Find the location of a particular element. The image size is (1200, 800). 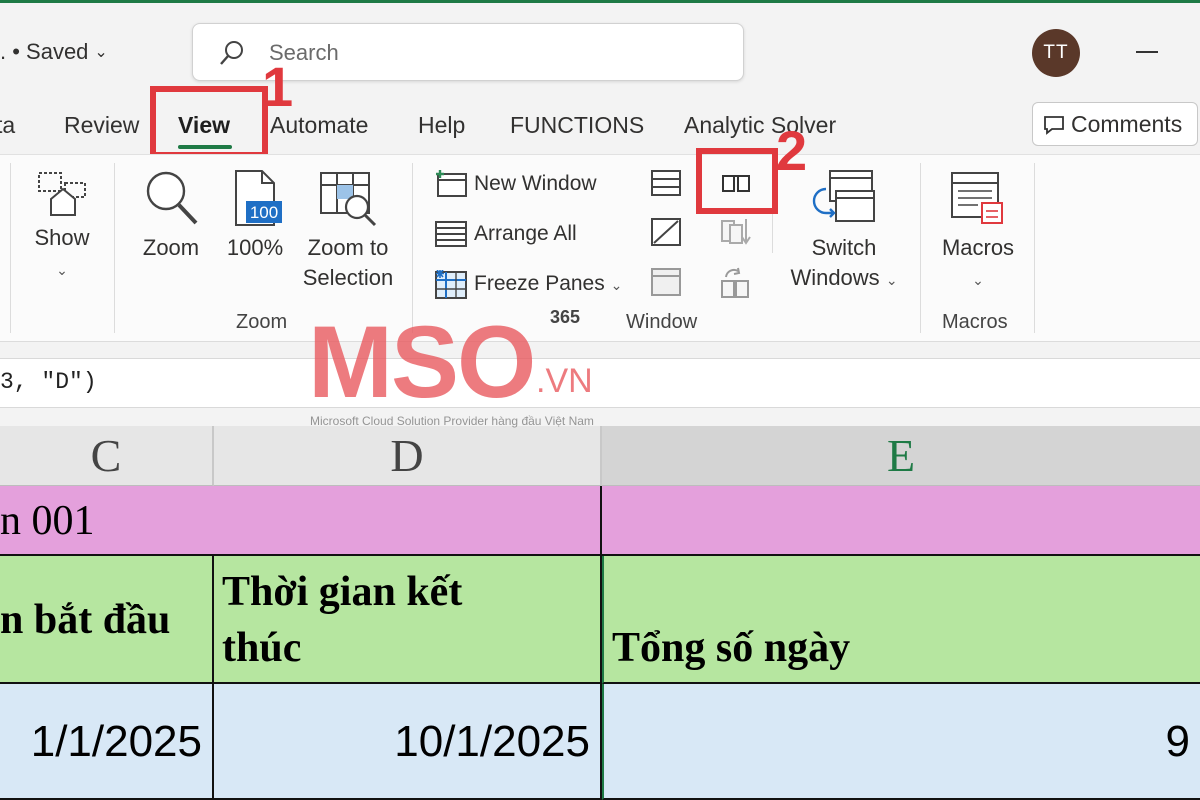

zoom-to-selection-button: Zoom to Selection is located at coordinates (348, 230).